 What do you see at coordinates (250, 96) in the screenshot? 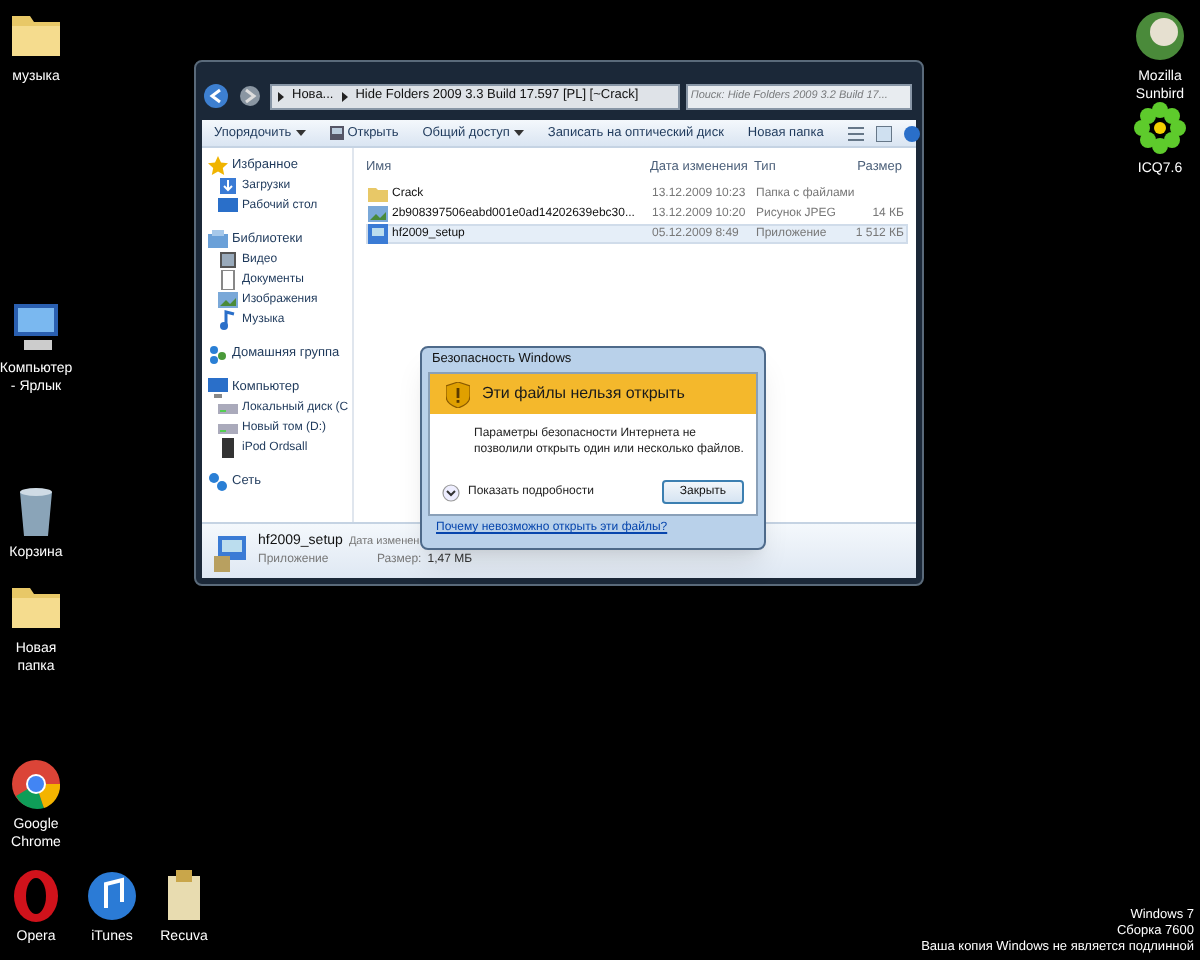
I see `forward-icon` at bounding box center [250, 96].